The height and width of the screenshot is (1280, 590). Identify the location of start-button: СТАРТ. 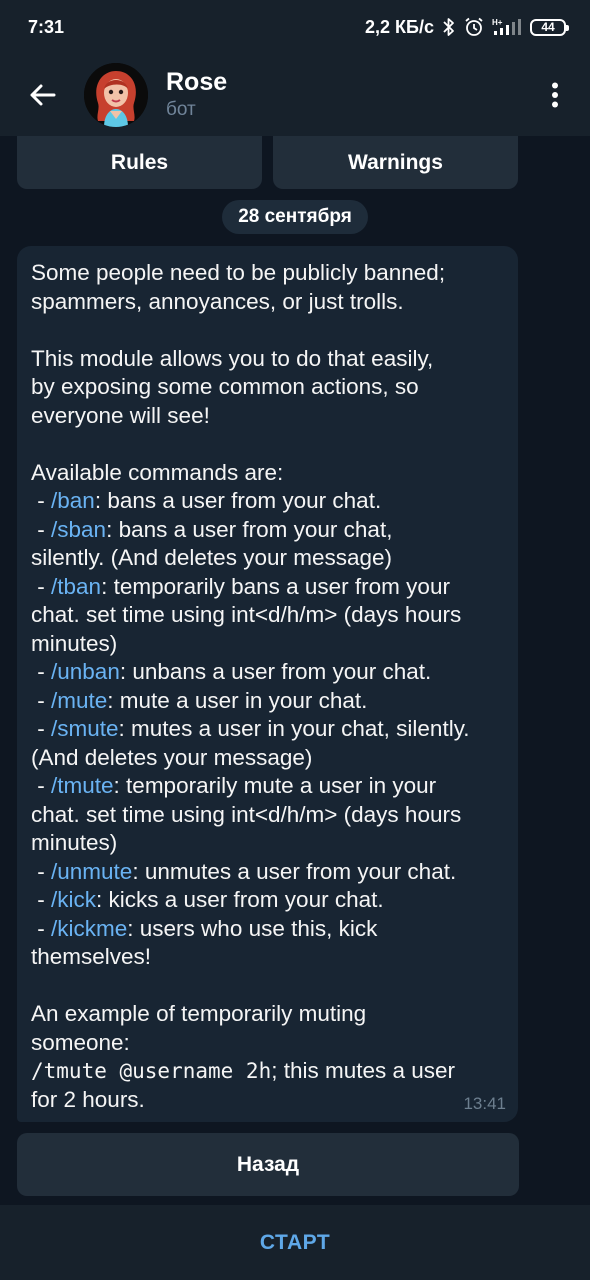
(295, 1243).